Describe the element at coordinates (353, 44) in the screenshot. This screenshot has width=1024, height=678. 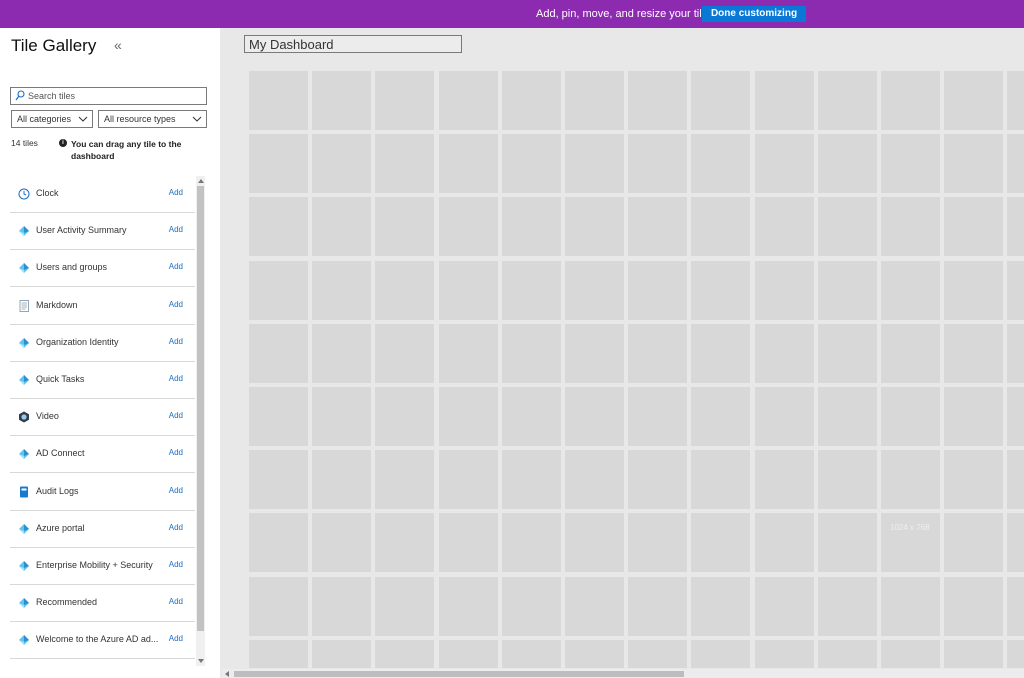
I see `dashboard-title-input: My Dashboard` at that location.